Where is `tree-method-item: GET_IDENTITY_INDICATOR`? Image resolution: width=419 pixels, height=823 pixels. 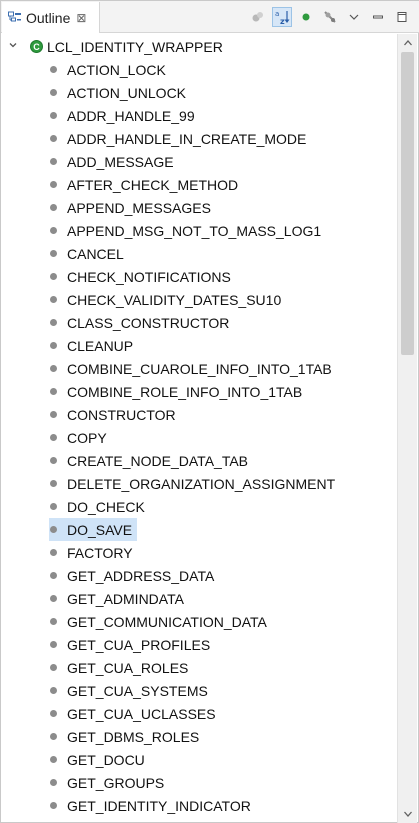 tree-method-item: GET_IDENTITY_INDICATOR is located at coordinates (151, 805).